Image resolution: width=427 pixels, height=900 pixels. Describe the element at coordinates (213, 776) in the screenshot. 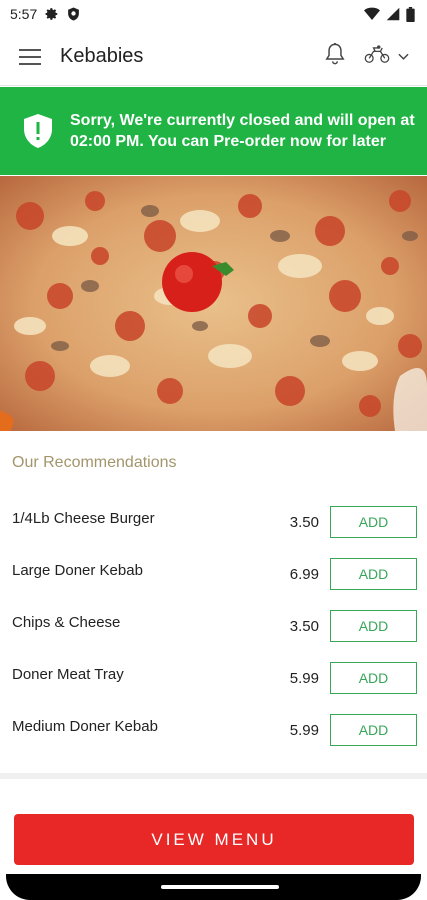

I see `section-divider` at that location.